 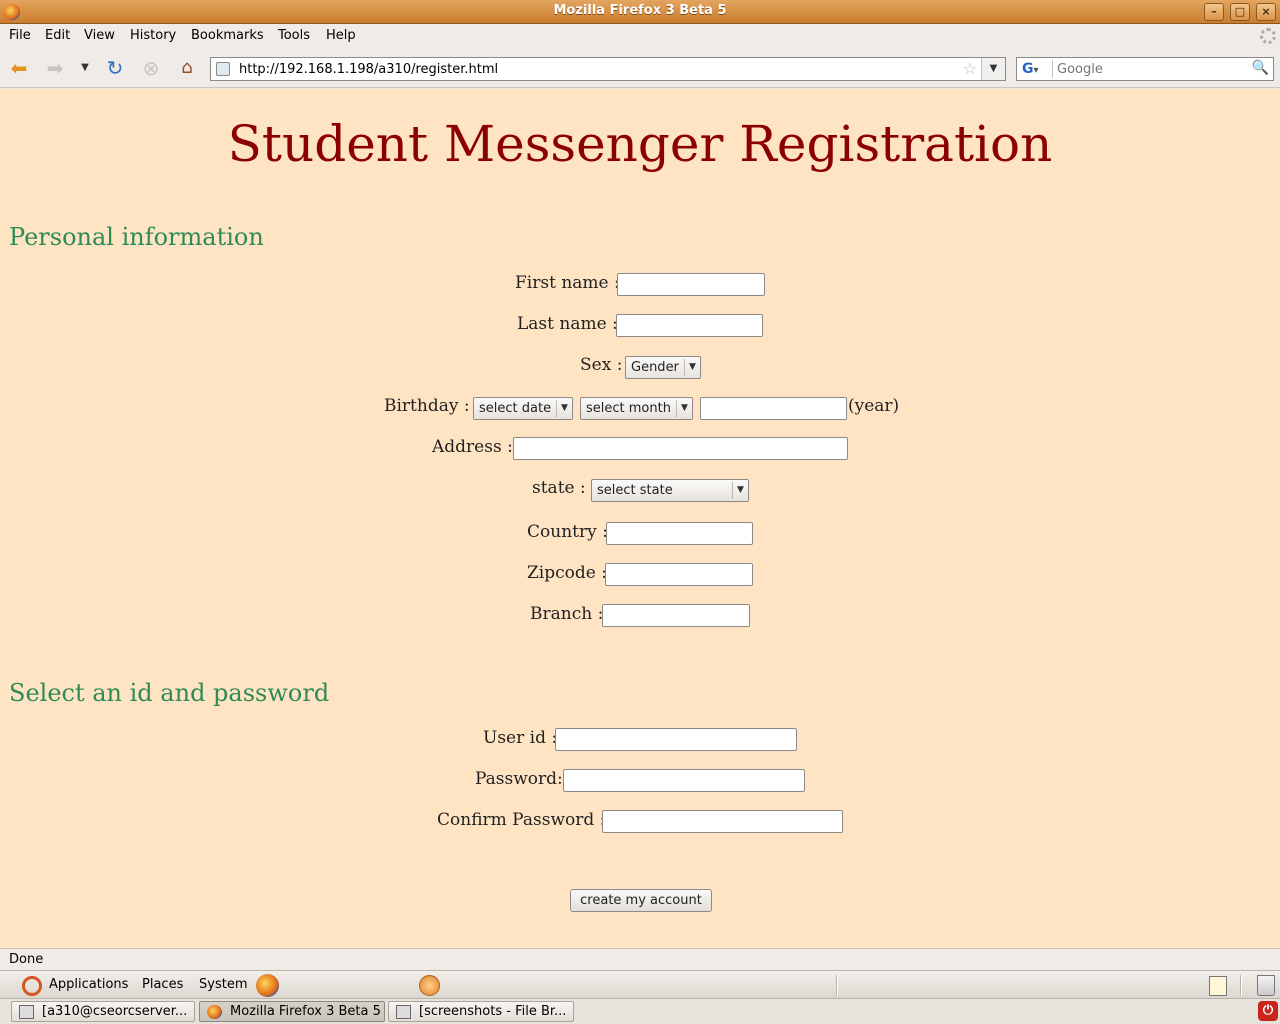 What do you see at coordinates (214, 1012) in the screenshot?
I see `firefox-icon` at bounding box center [214, 1012].